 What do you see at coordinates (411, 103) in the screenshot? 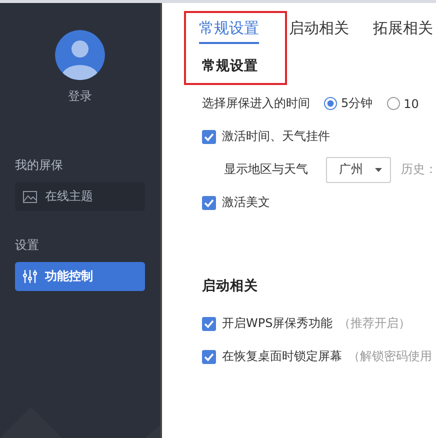
I see `radio-label: 10` at bounding box center [411, 103].